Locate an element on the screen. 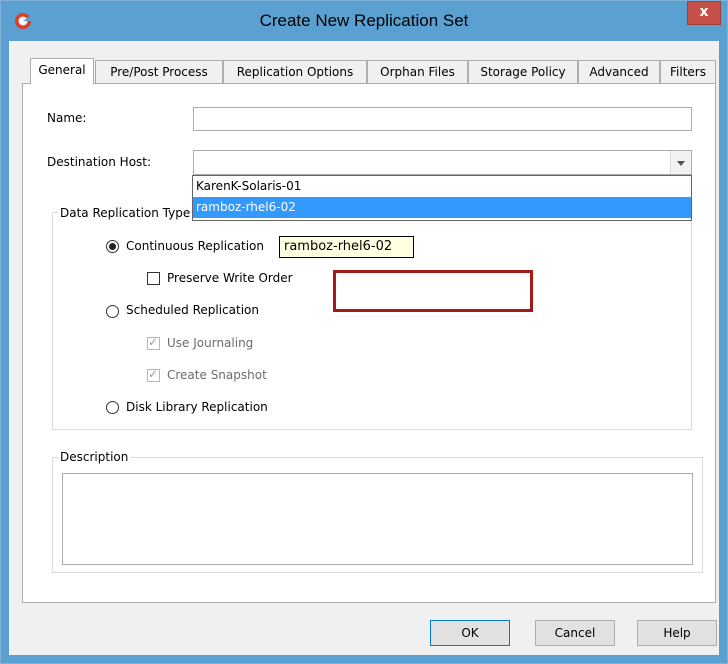 This screenshot has height=664, width=728. tab-filters: Filters is located at coordinates (688, 71).